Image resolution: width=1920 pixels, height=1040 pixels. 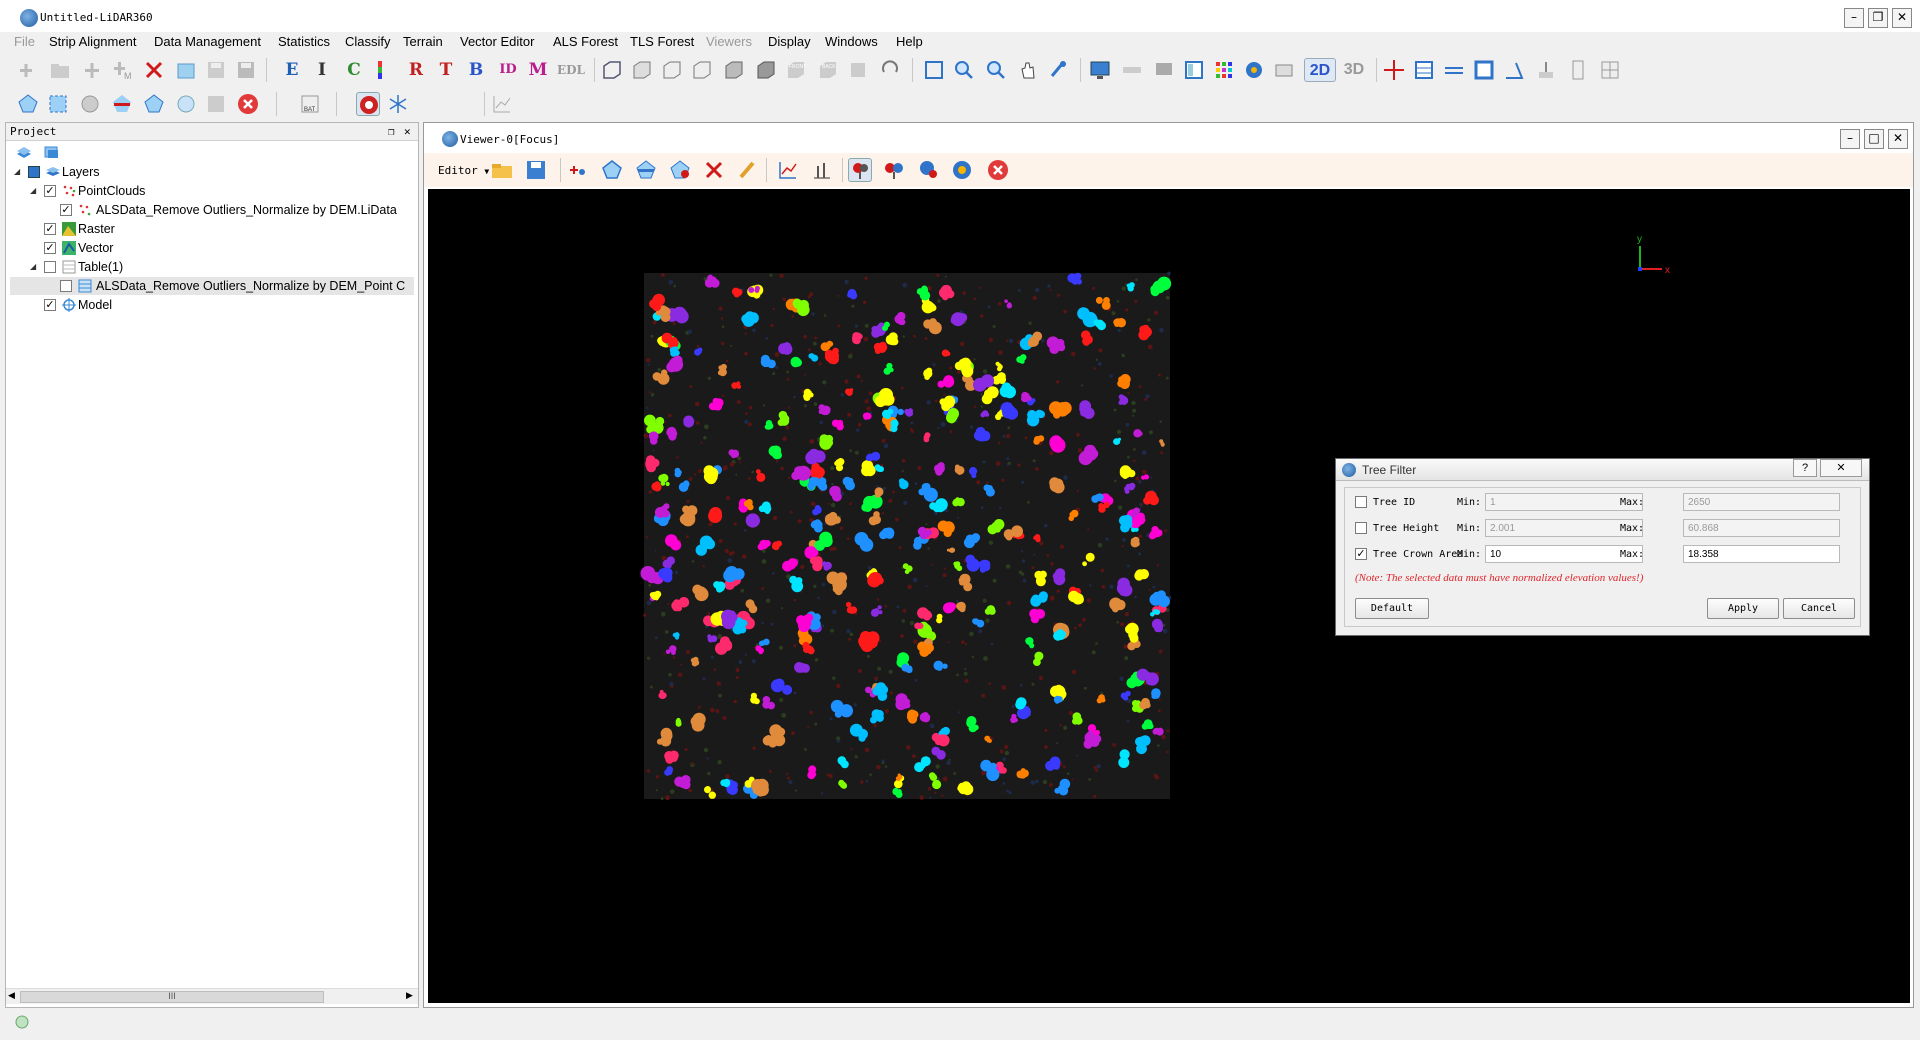 What do you see at coordinates (122, 104) in the screenshot?
I see `remove-inside-icon` at bounding box center [122, 104].